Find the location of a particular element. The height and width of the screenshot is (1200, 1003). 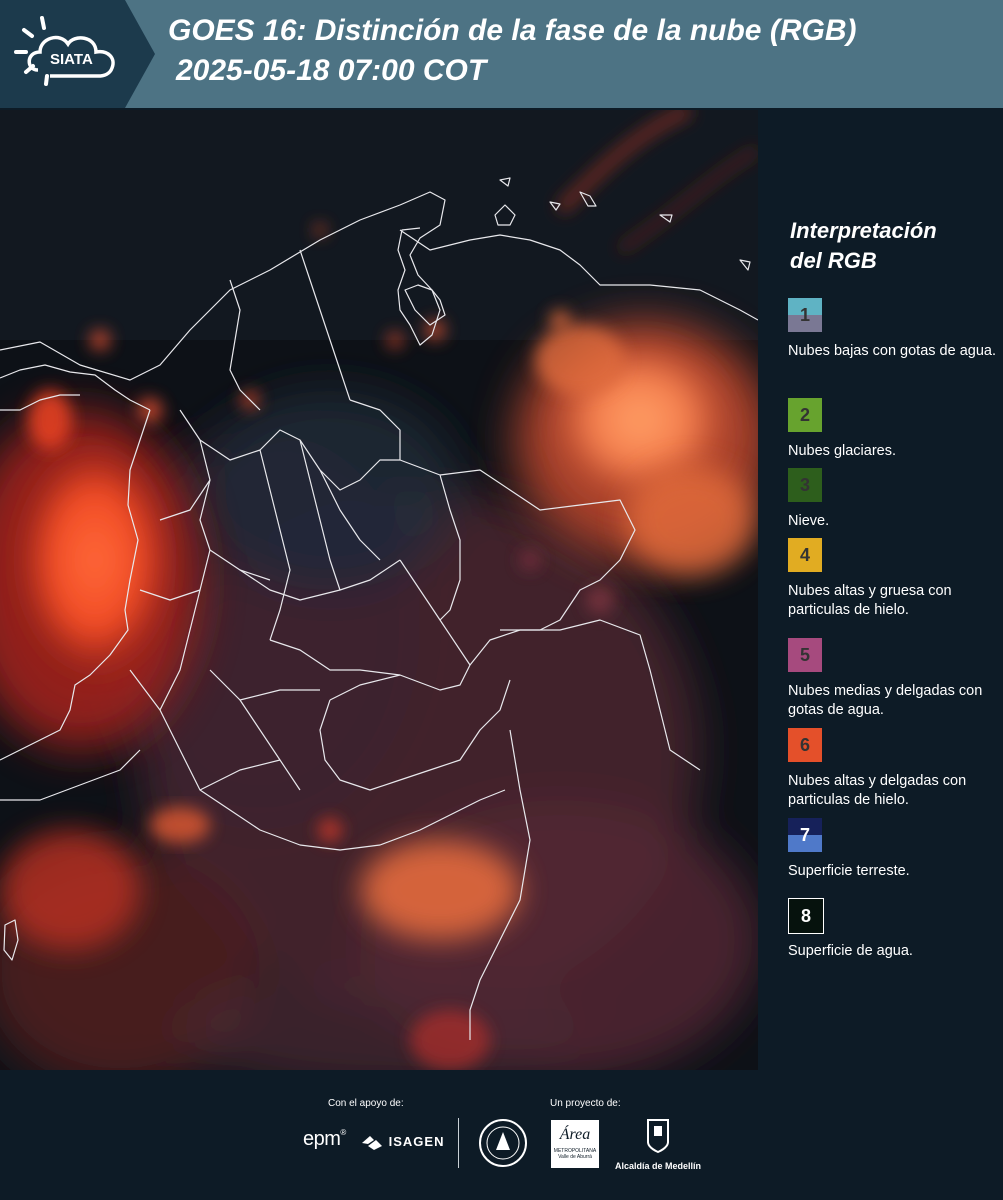

legend-swatch: 5 is located at coordinates (805, 655).